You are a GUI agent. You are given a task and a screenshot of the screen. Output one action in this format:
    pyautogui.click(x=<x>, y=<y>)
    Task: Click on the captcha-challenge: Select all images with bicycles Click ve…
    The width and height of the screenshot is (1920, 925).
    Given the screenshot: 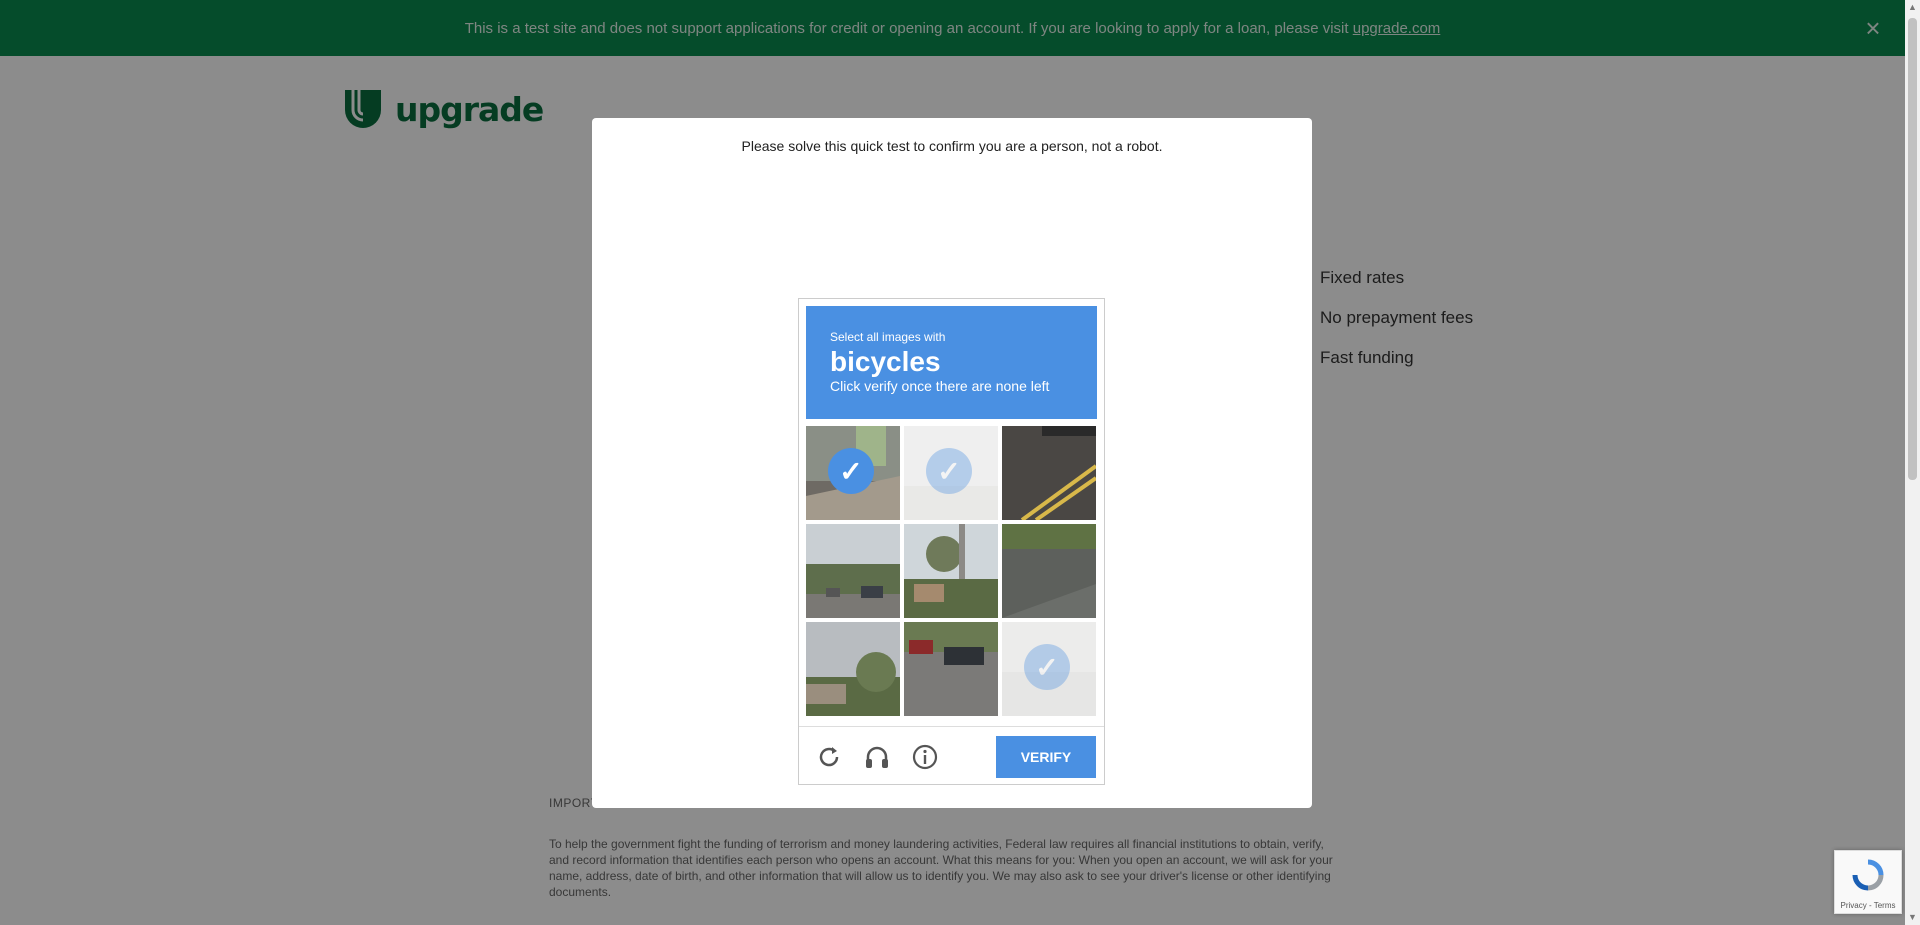 What is the action you would take?
    pyautogui.click(x=951, y=541)
    